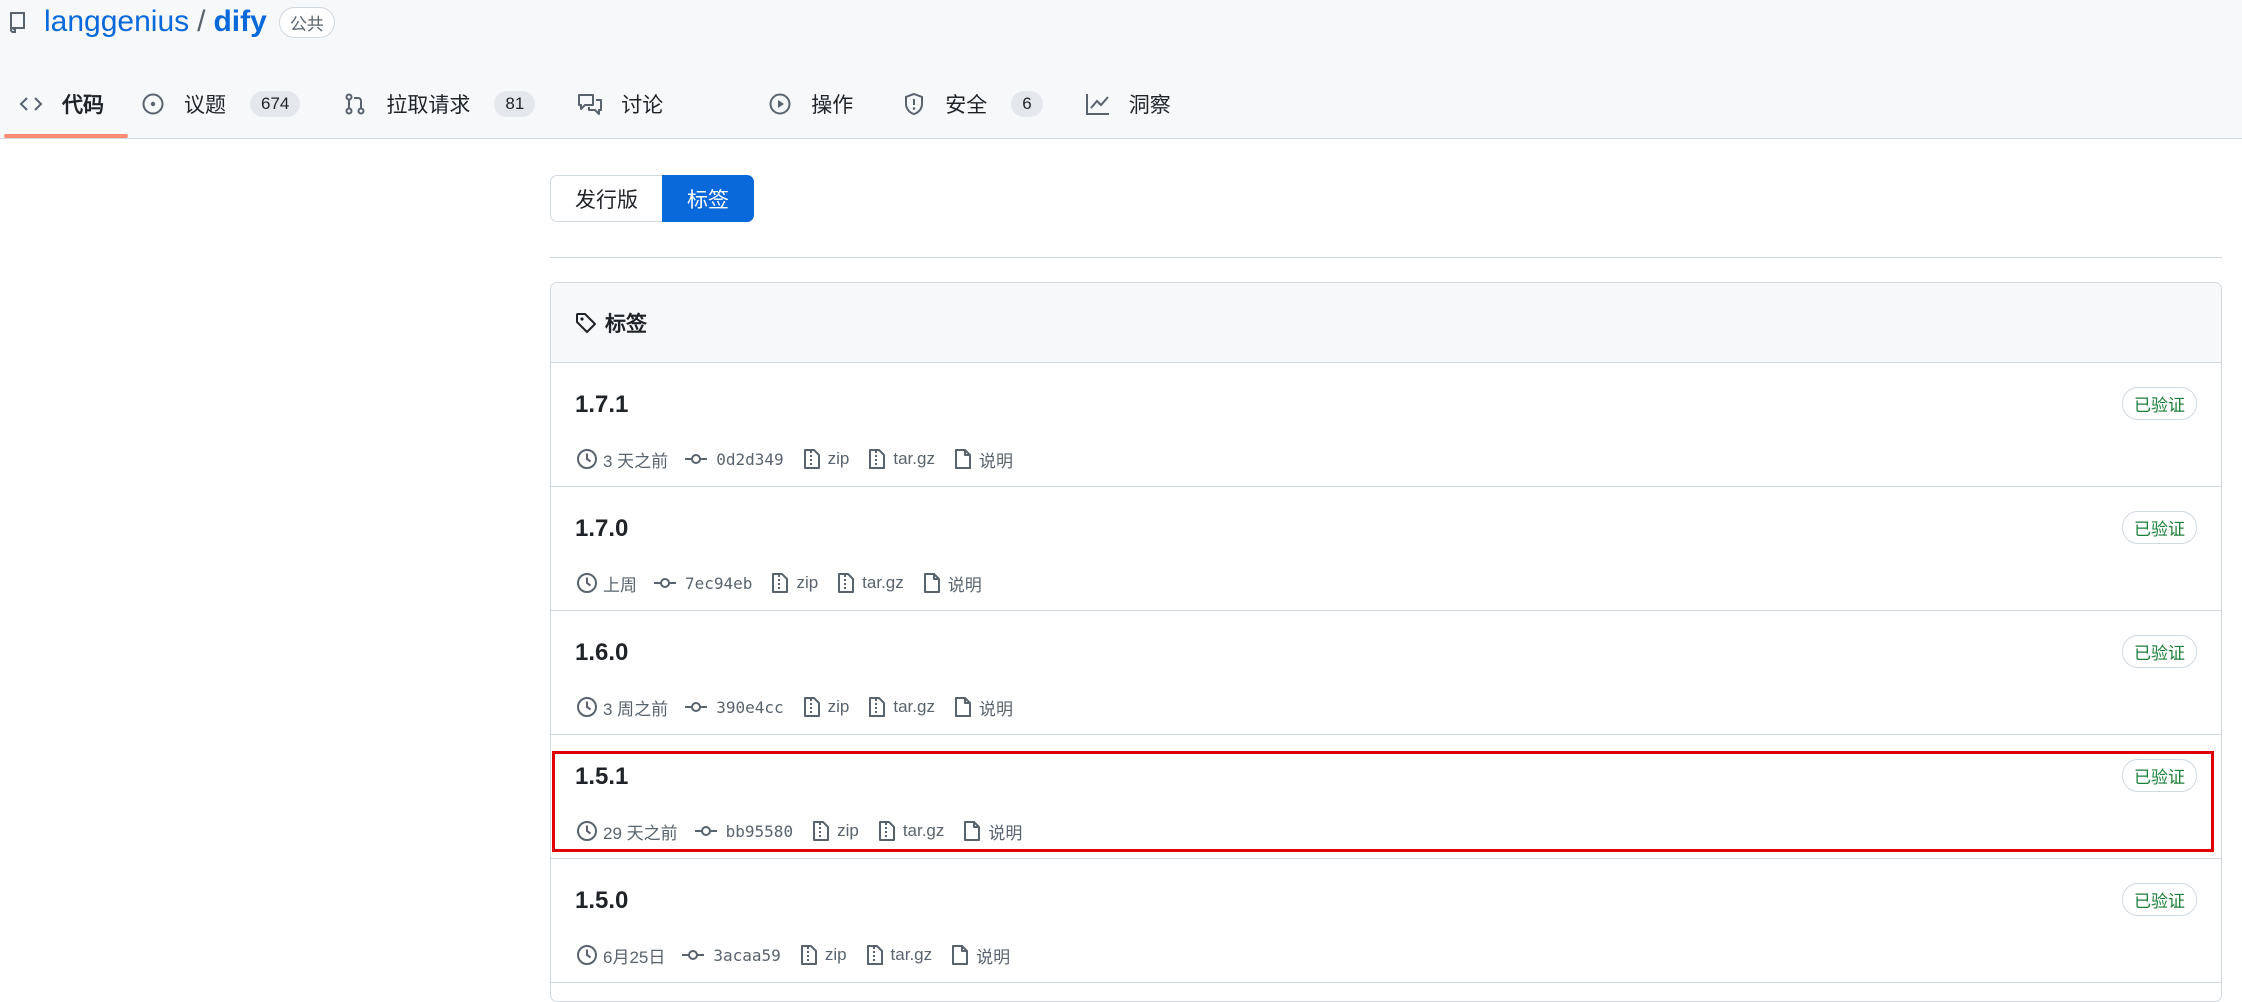 This screenshot has width=2242, height=1002. Describe the element at coordinates (718, 583) in the screenshot. I see `commit-sha-link: 7ec94eb` at that location.